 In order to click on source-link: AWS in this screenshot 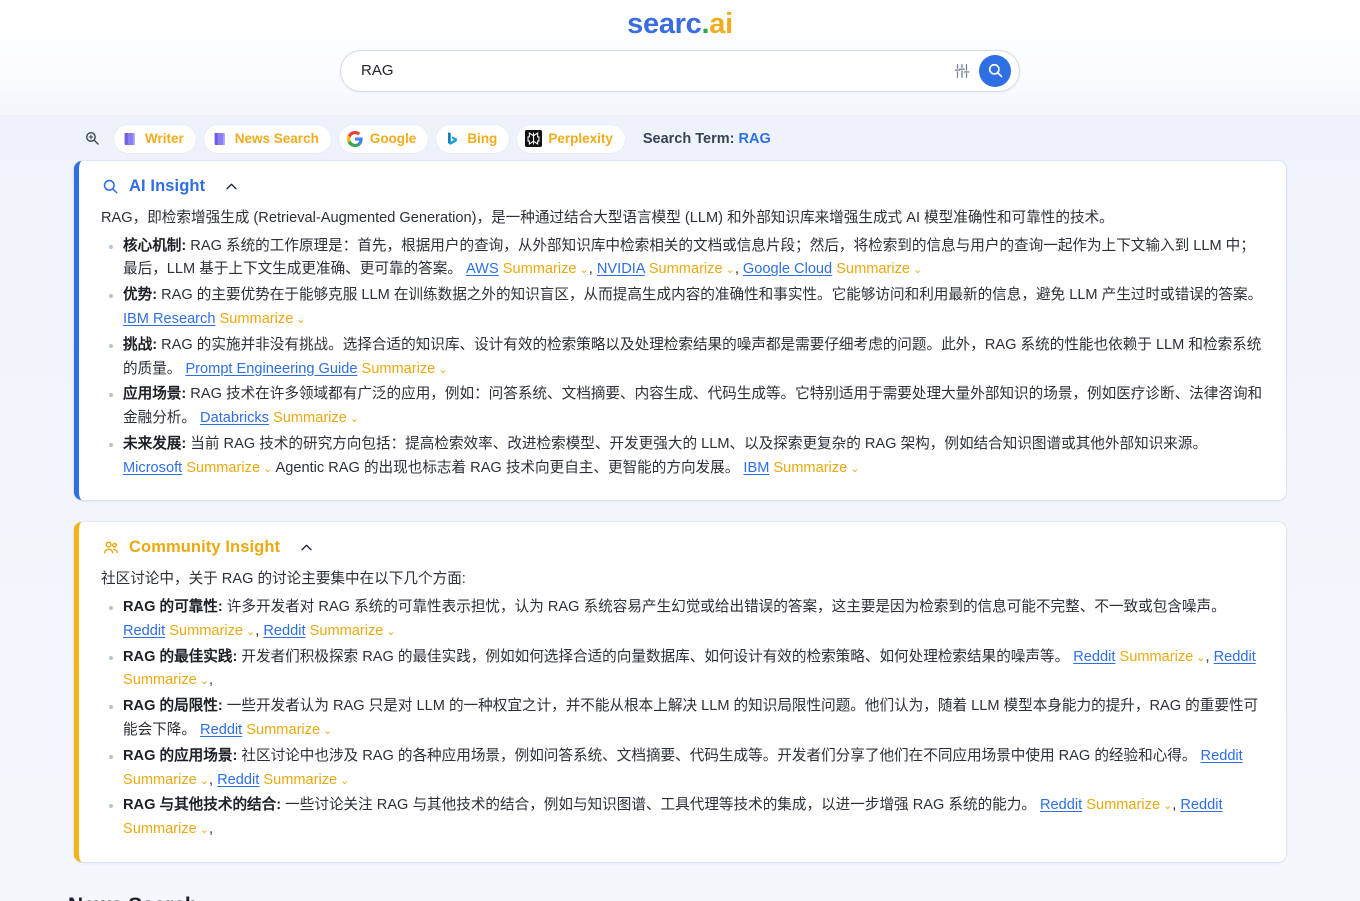, I will do `click(482, 269)`.